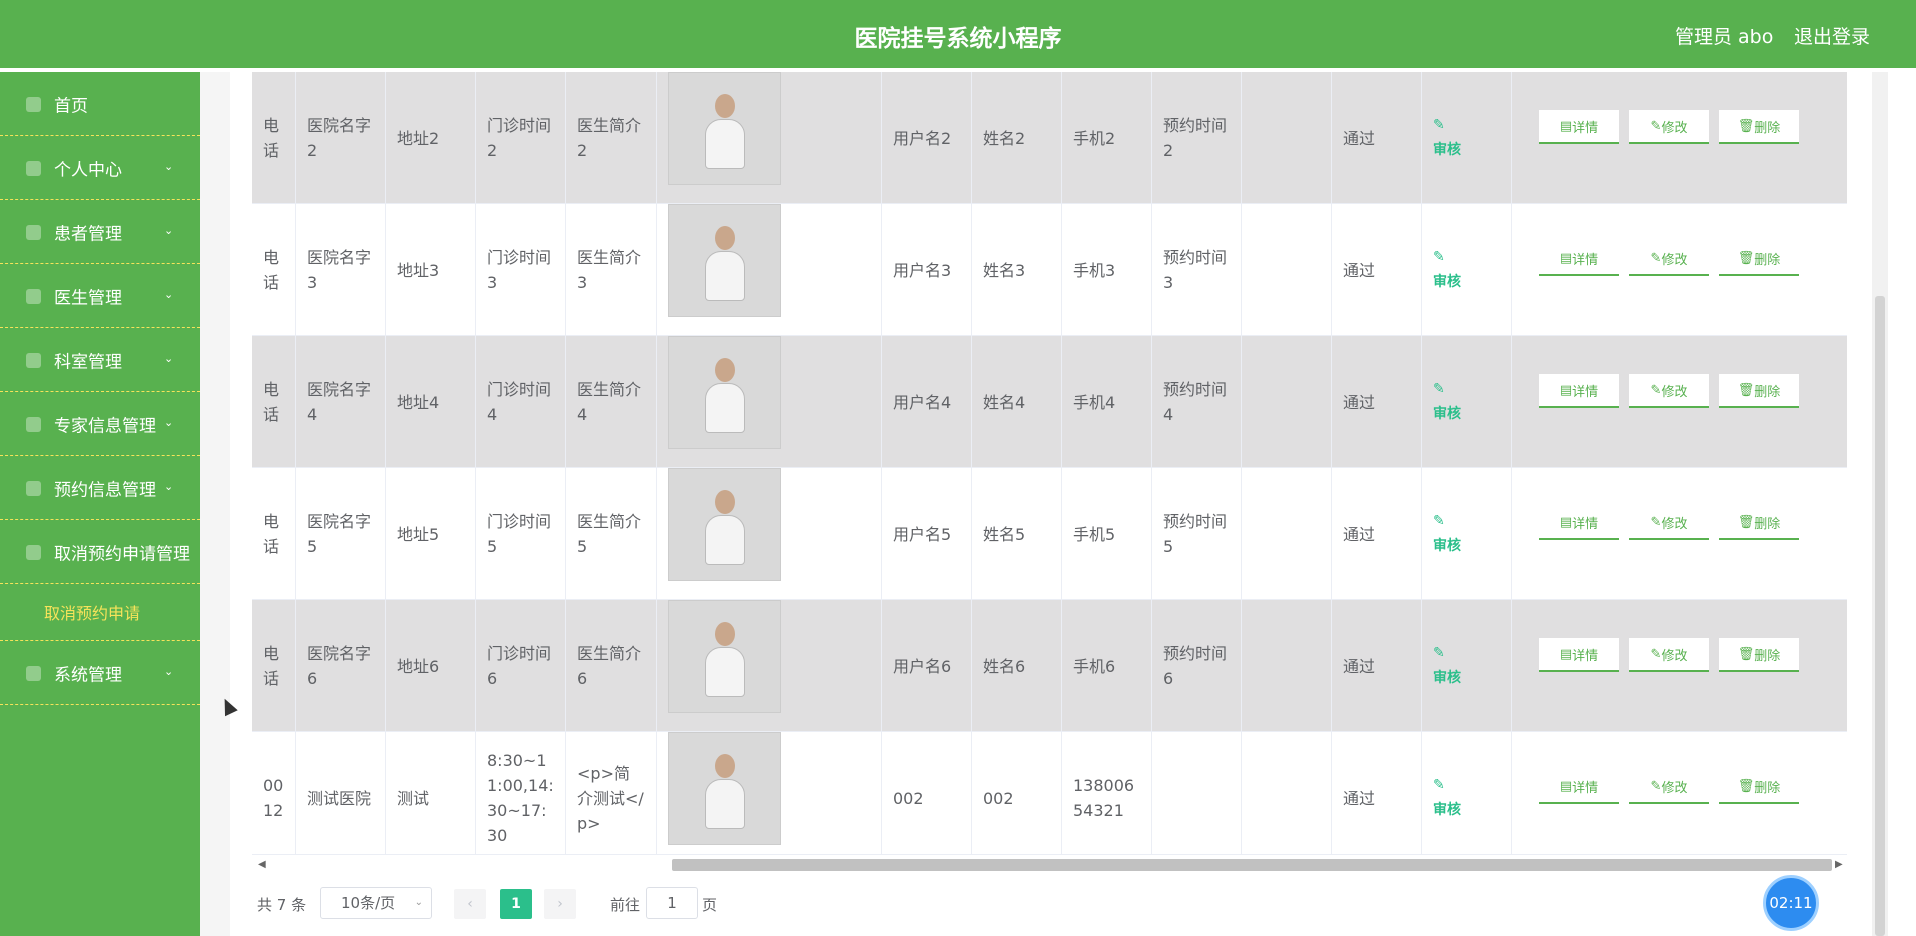 The height and width of the screenshot is (936, 1916). I want to click on table-cell: 用户名4, so click(927, 402).